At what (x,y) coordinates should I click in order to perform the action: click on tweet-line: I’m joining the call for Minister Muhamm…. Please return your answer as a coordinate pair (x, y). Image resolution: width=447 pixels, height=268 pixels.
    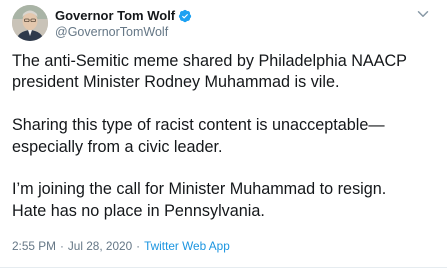
    Looking at the image, I should click on (199, 189).